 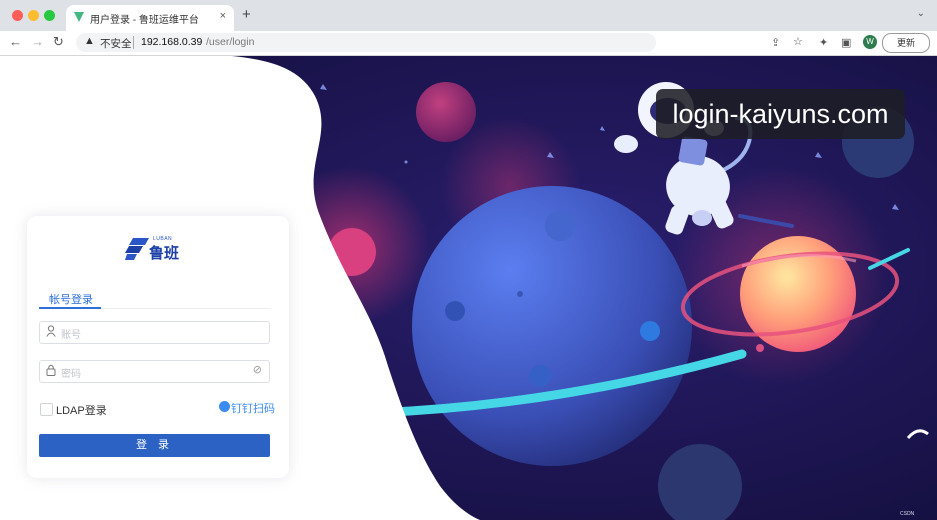 What do you see at coordinates (158, 347) in the screenshot?
I see `login-card: LUBAN 鲁班 帐号登录 账号 密码 ⊘ LDAP登录 钉钉扫码 登 录` at bounding box center [158, 347].